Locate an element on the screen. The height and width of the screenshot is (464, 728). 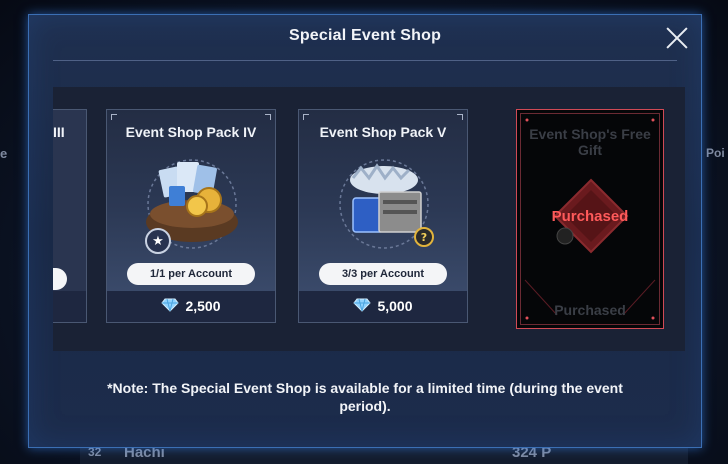
close-icon is located at coordinates (677, 38).